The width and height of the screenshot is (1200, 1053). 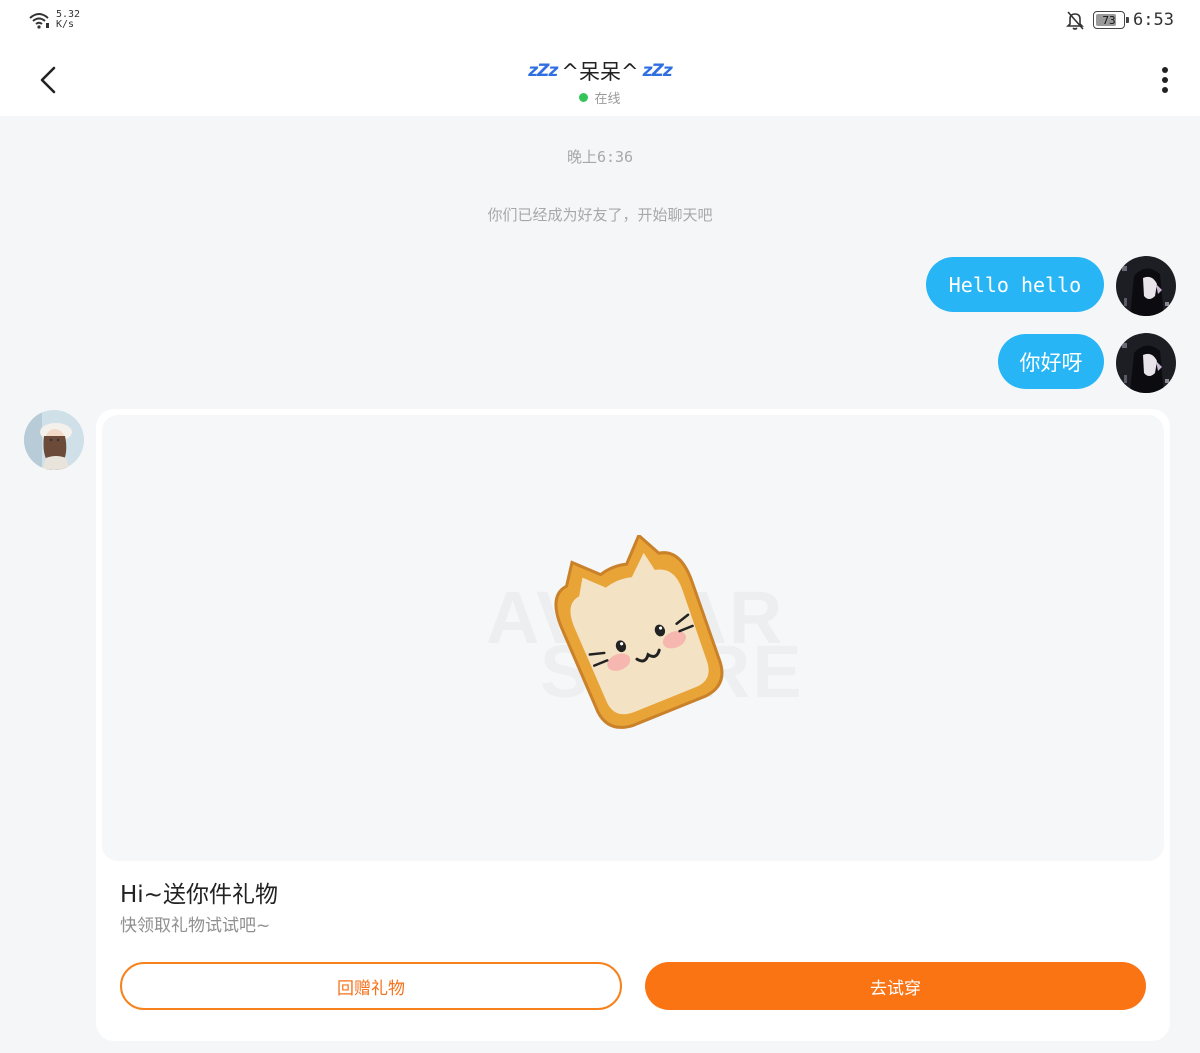 What do you see at coordinates (54, 440) in the screenshot?
I see `contact-avatar` at bounding box center [54, 440].